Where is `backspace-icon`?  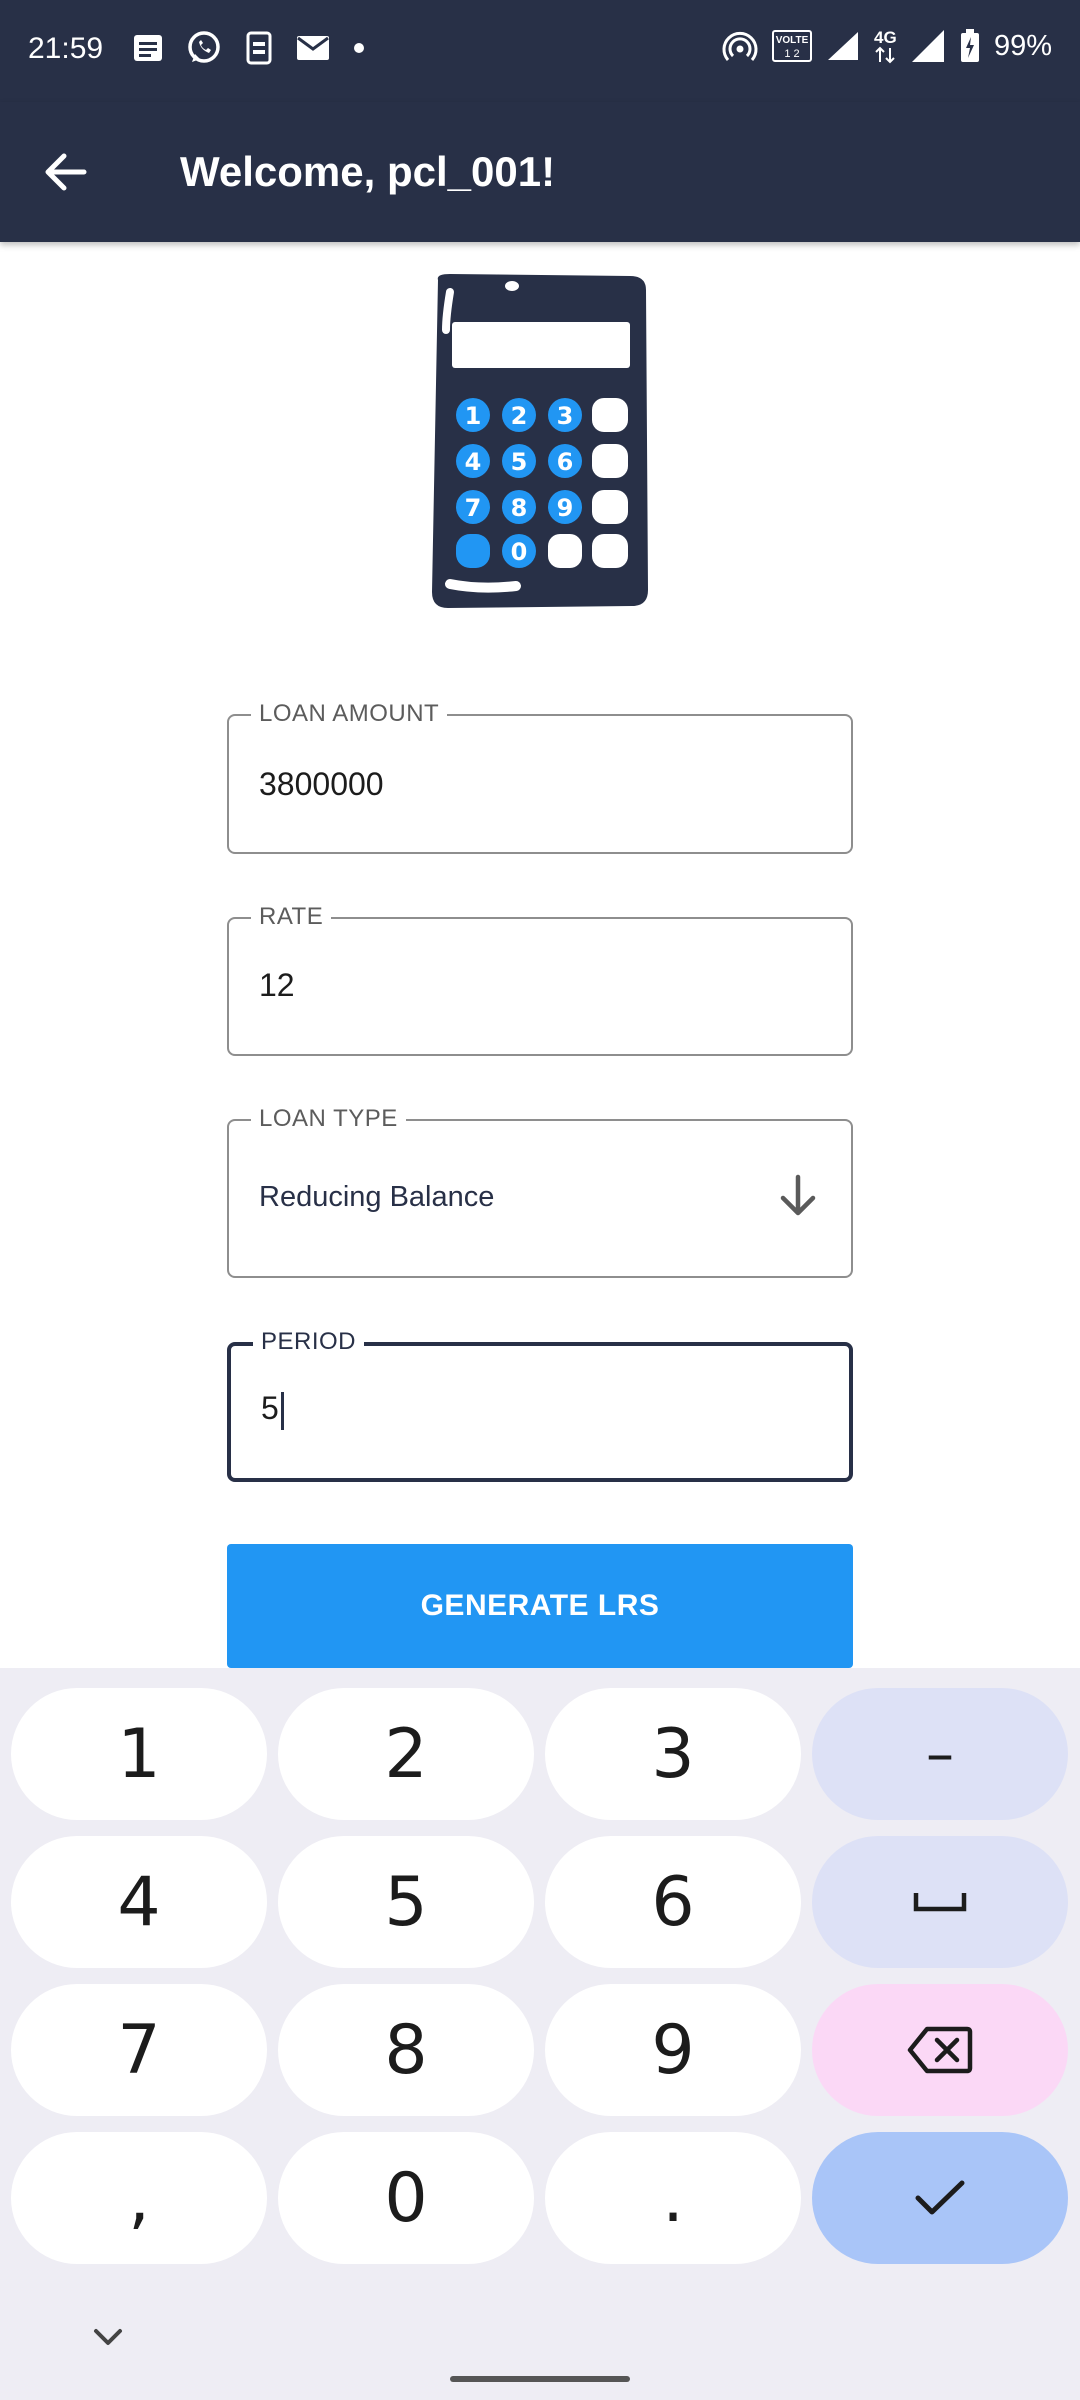
backspace-icon is located at coordinates (940, 2050).